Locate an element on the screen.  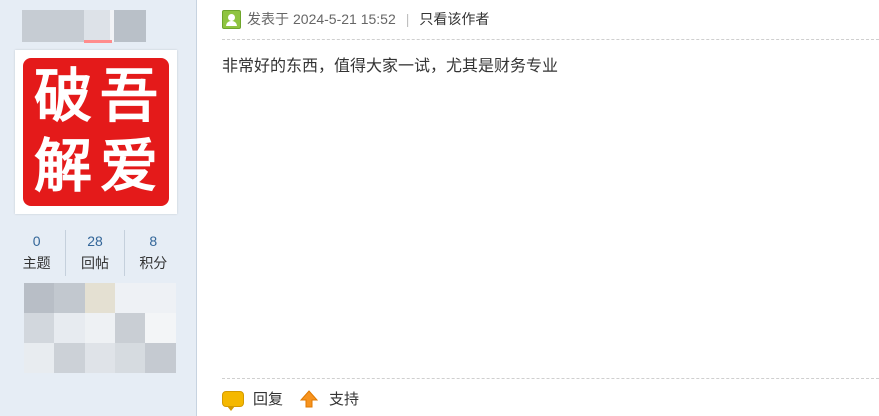
seal-char-1: 破 is located at coordinates (62, 96).